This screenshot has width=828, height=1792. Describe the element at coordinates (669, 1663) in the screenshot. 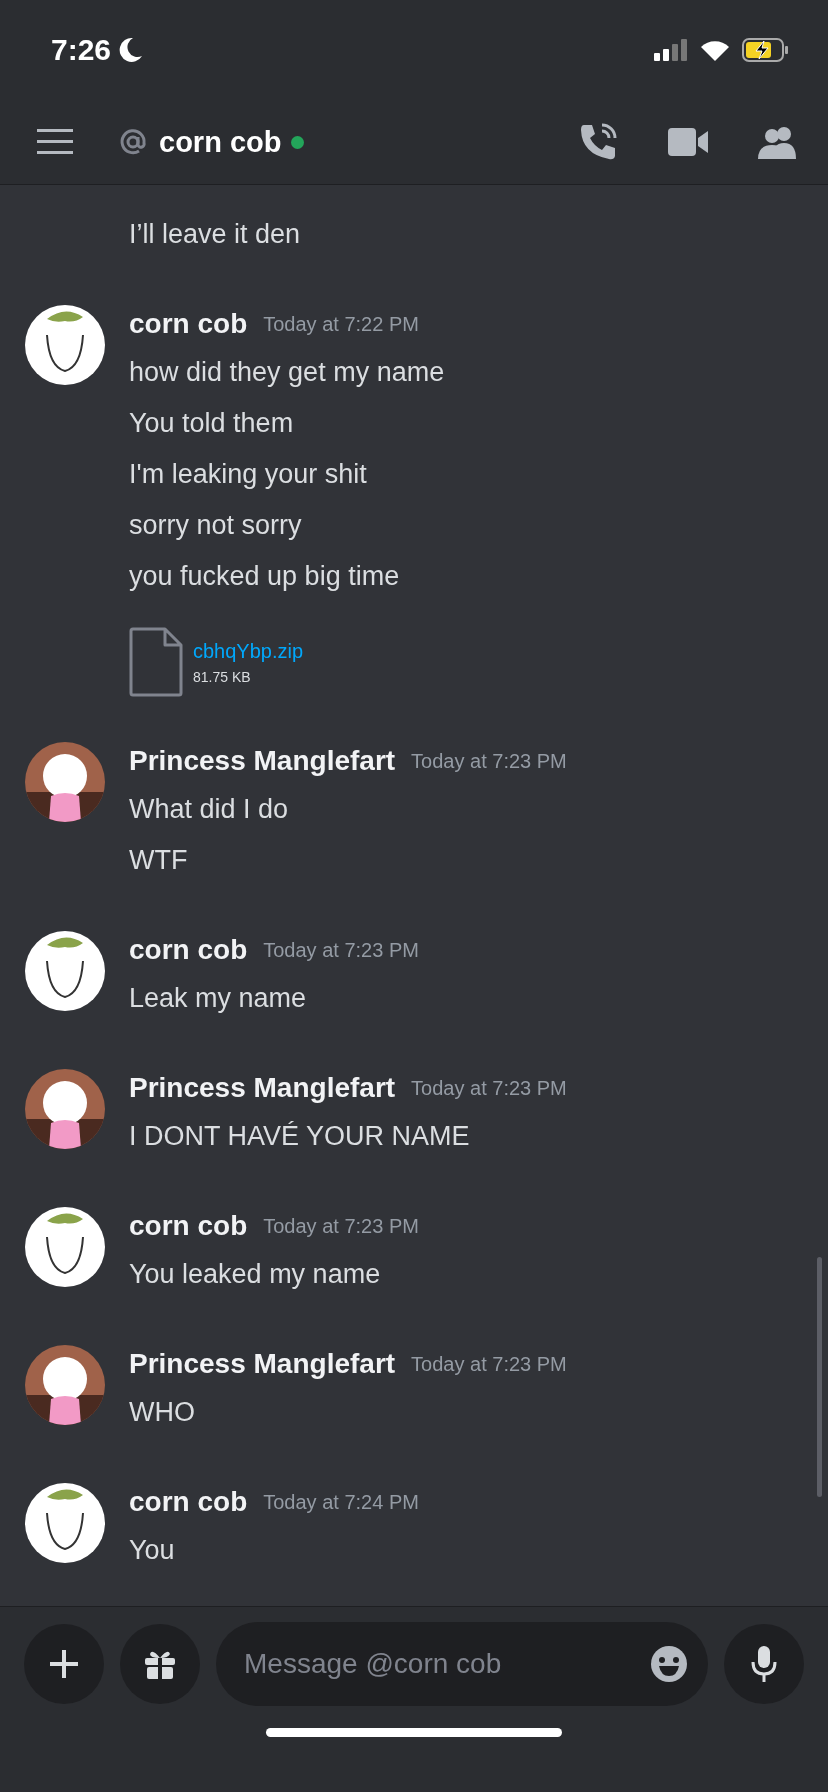

I see `emoji-icon` at that location.